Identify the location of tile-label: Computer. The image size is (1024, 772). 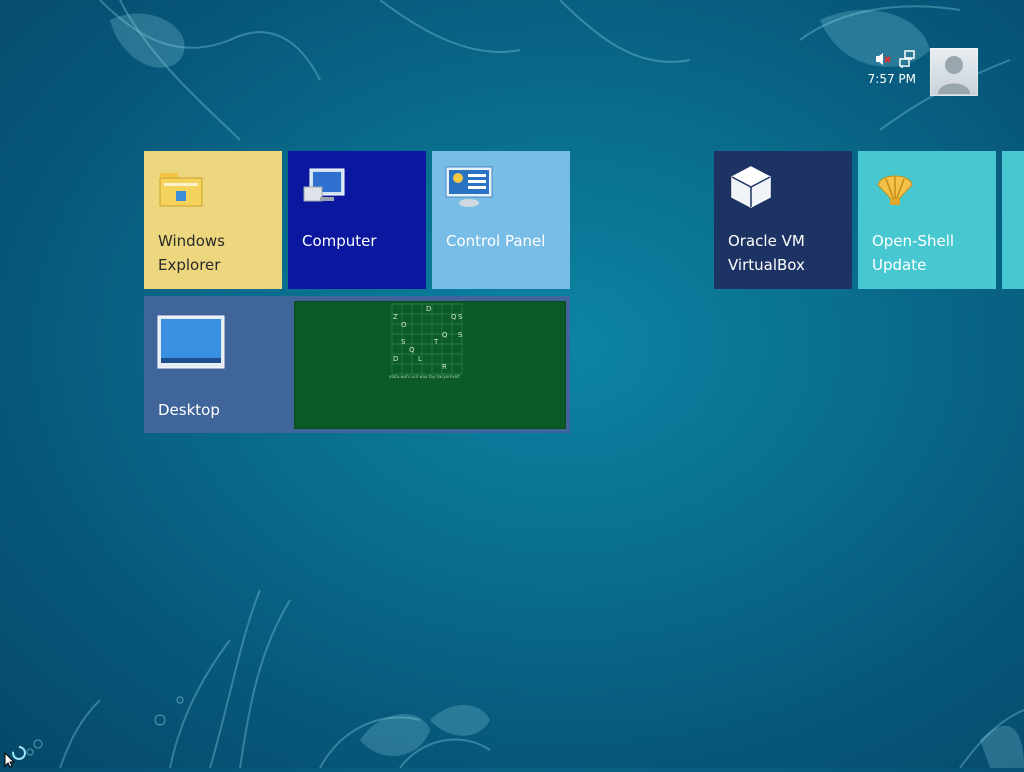
(339, 241).